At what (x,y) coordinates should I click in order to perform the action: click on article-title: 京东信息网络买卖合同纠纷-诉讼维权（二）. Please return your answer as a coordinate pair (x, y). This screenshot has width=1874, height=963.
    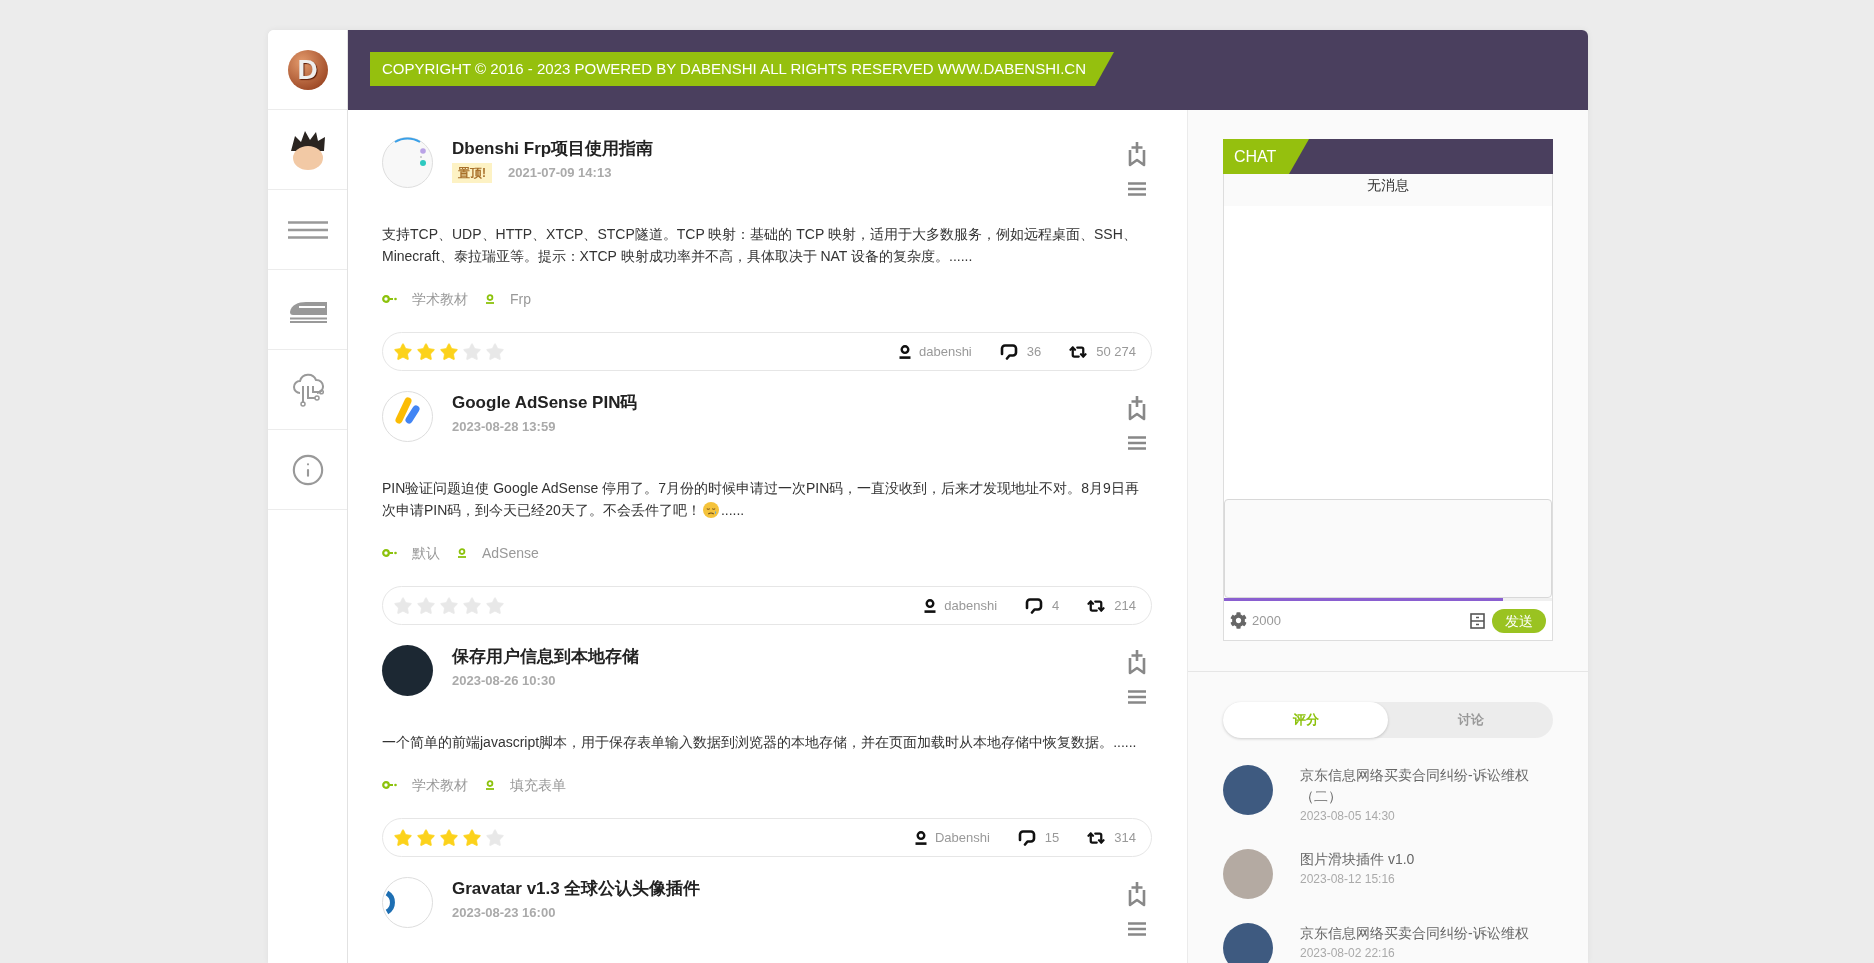
    Looking at the image, I should click on (1426, 786).